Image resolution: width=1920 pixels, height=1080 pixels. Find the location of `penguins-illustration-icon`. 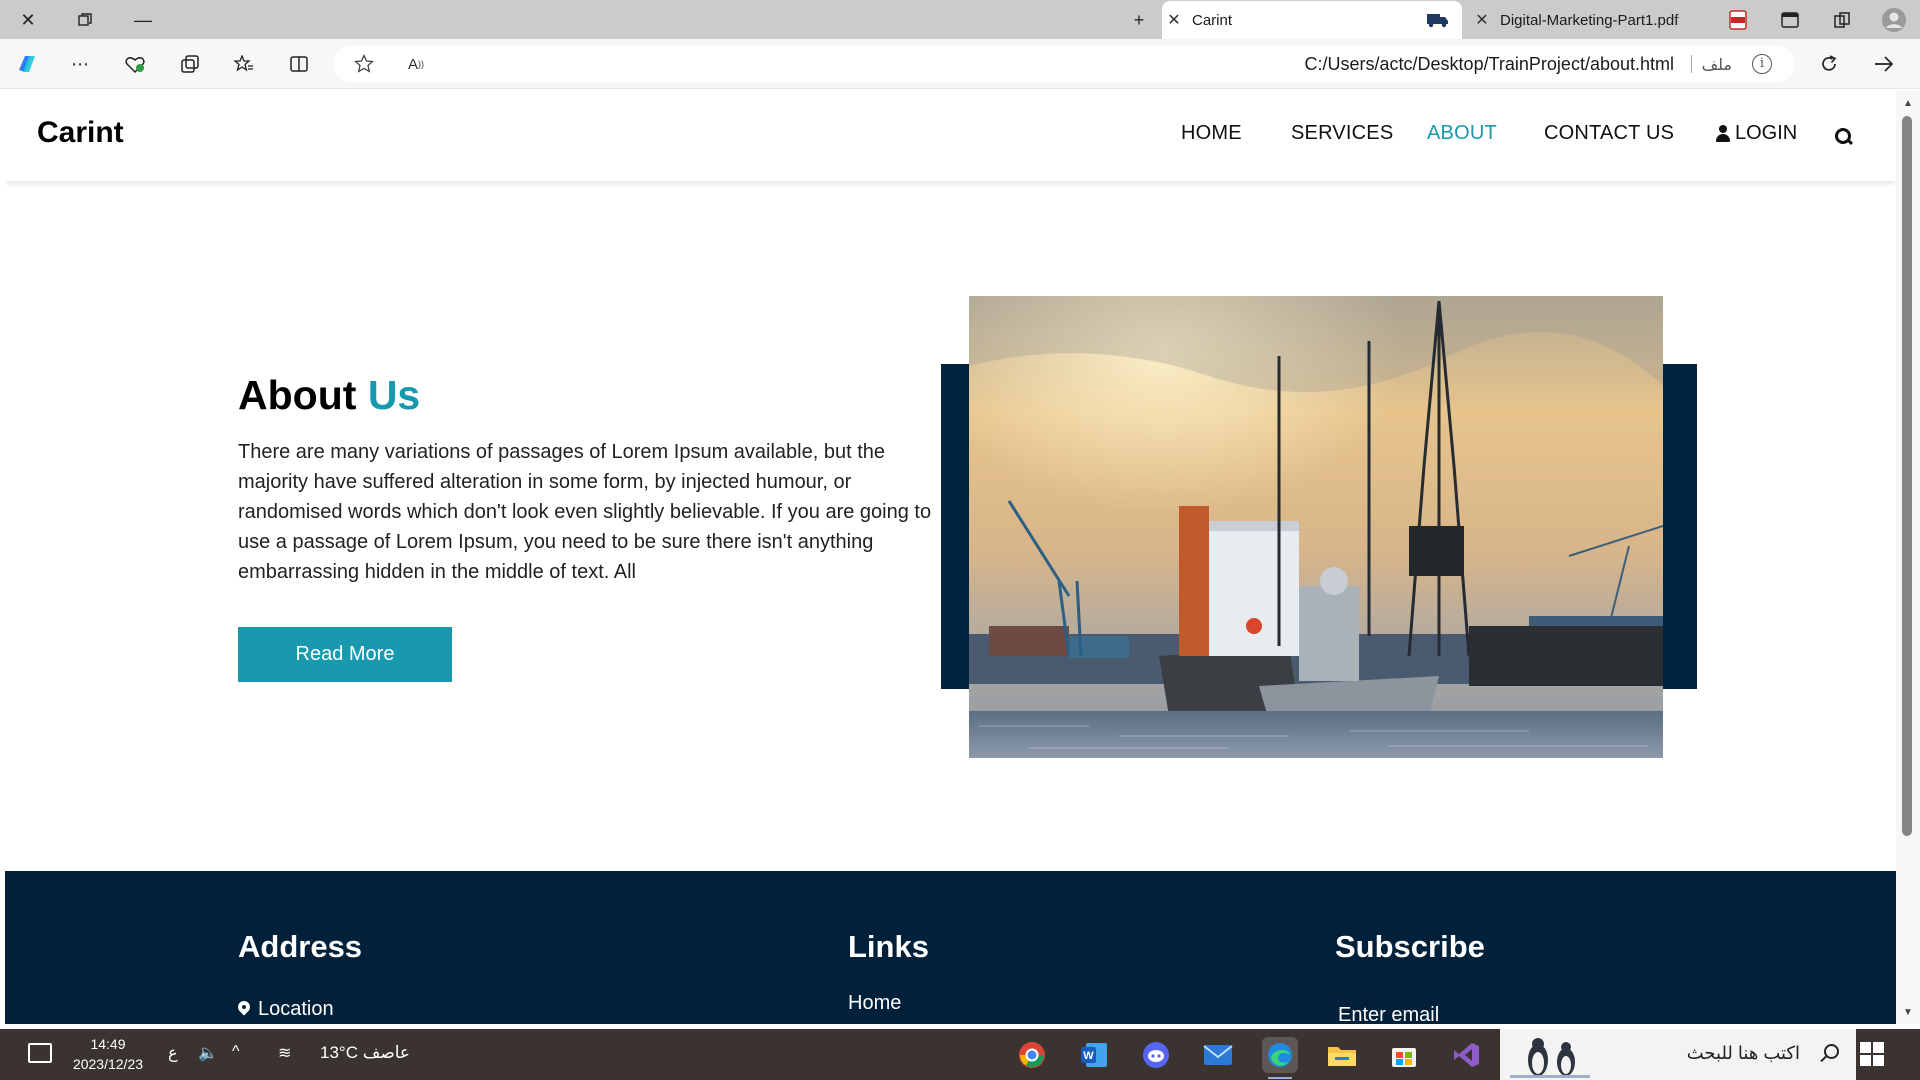

penguins-illustration-icon is located at coordinates (1550, 1058).